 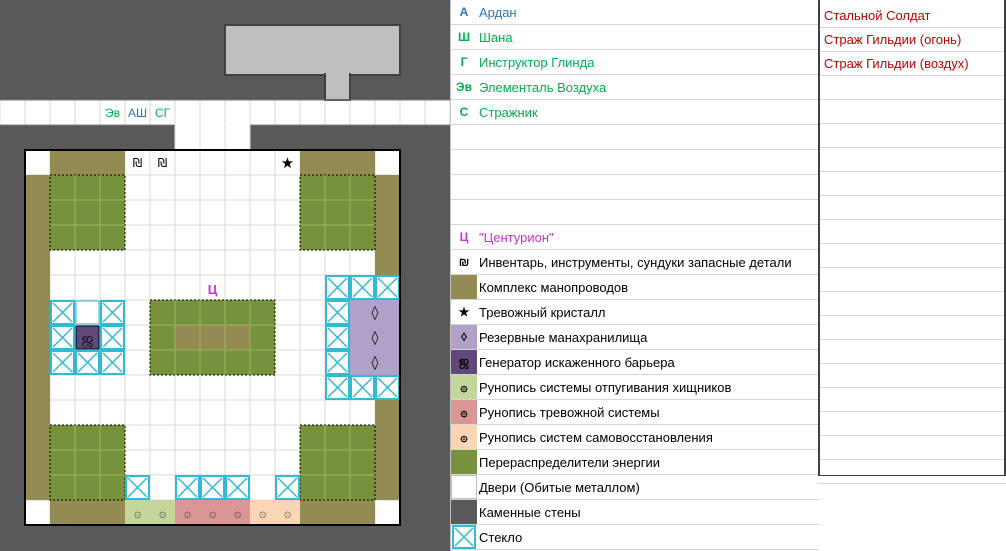 I want to click on legend-row: Эв Элементаль Воздуха, so click(x=635, y=87).